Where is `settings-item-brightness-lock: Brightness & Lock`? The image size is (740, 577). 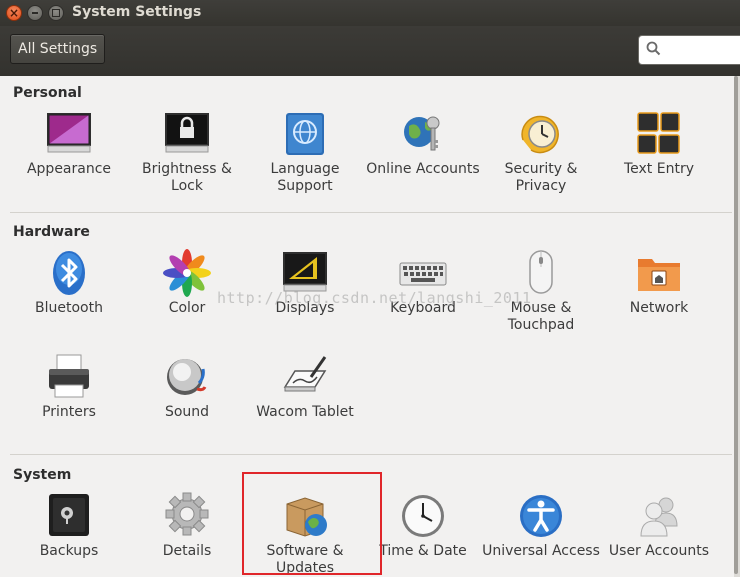 settings-item-brightness-lock: Brightness & Lock is located at coordinates (187, 152).